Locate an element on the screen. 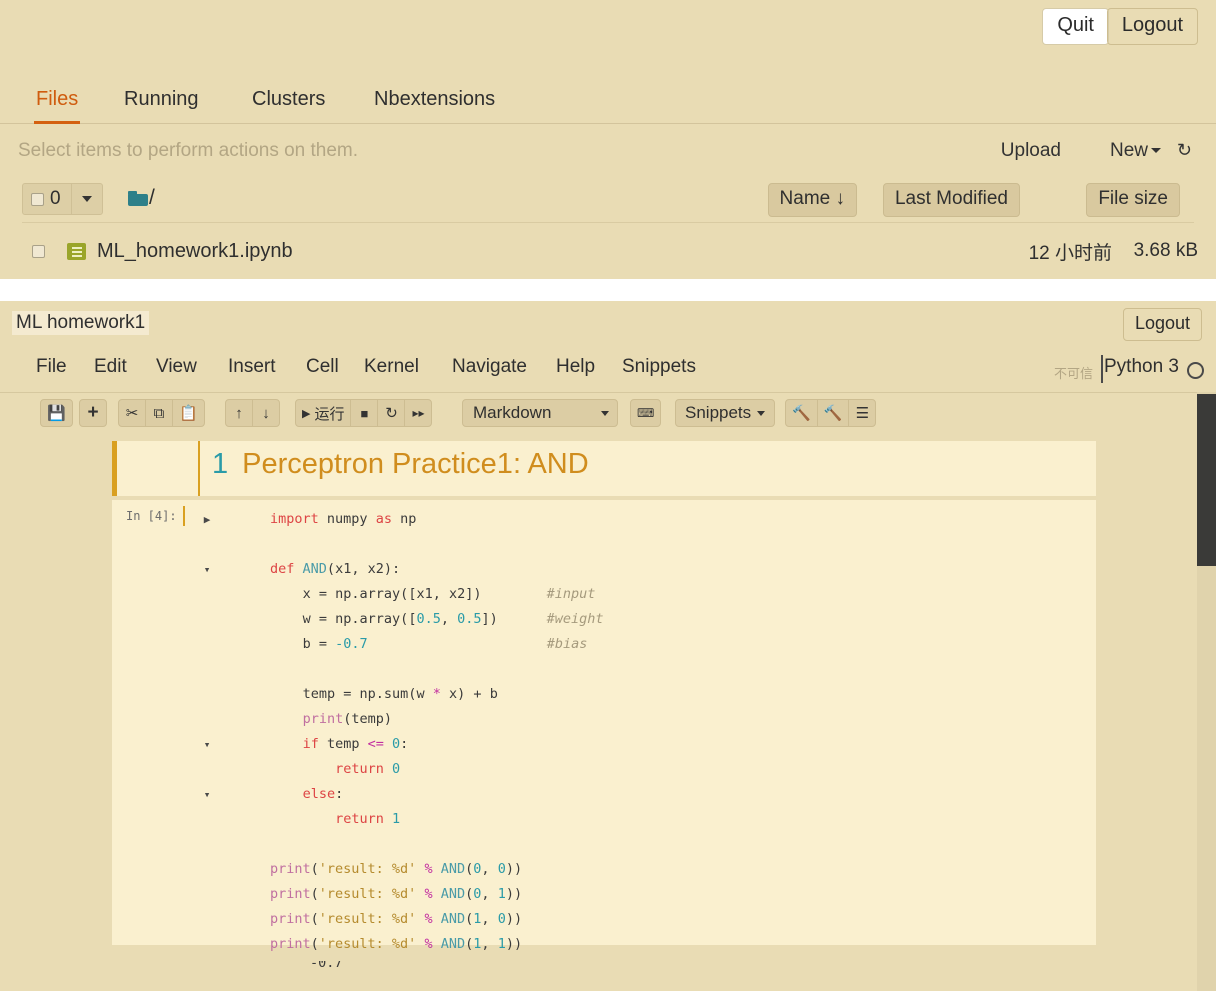 This screenshot has width=1216, height=991. cell-type-select: Markdown is located at coordinates (540, 413).